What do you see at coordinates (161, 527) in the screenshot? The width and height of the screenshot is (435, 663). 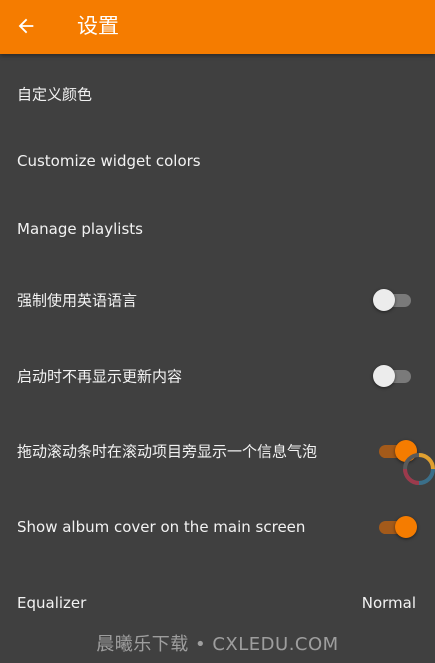 I see `setting-label: Show album cover on the main screen` at bounding box center [161, 527].